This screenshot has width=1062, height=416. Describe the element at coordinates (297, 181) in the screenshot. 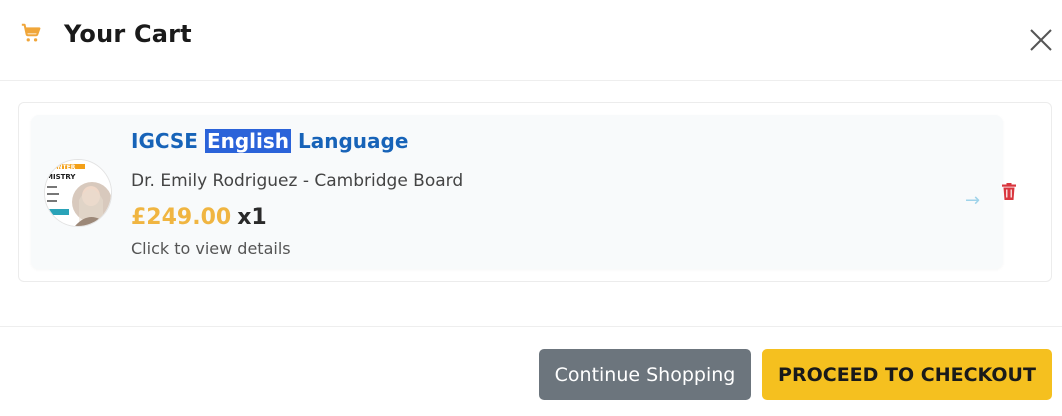

I see `course-subtitle: Dr. Emily Rodriguez - Cambridge Board` at that location.